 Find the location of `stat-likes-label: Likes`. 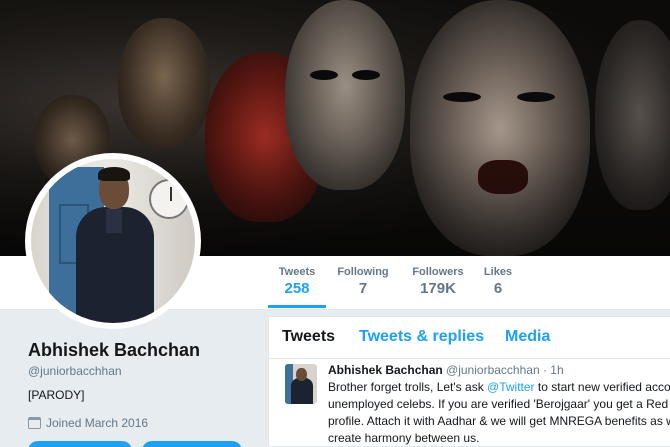

stat-likes-label: Likes is located at coordinates (498, 272).